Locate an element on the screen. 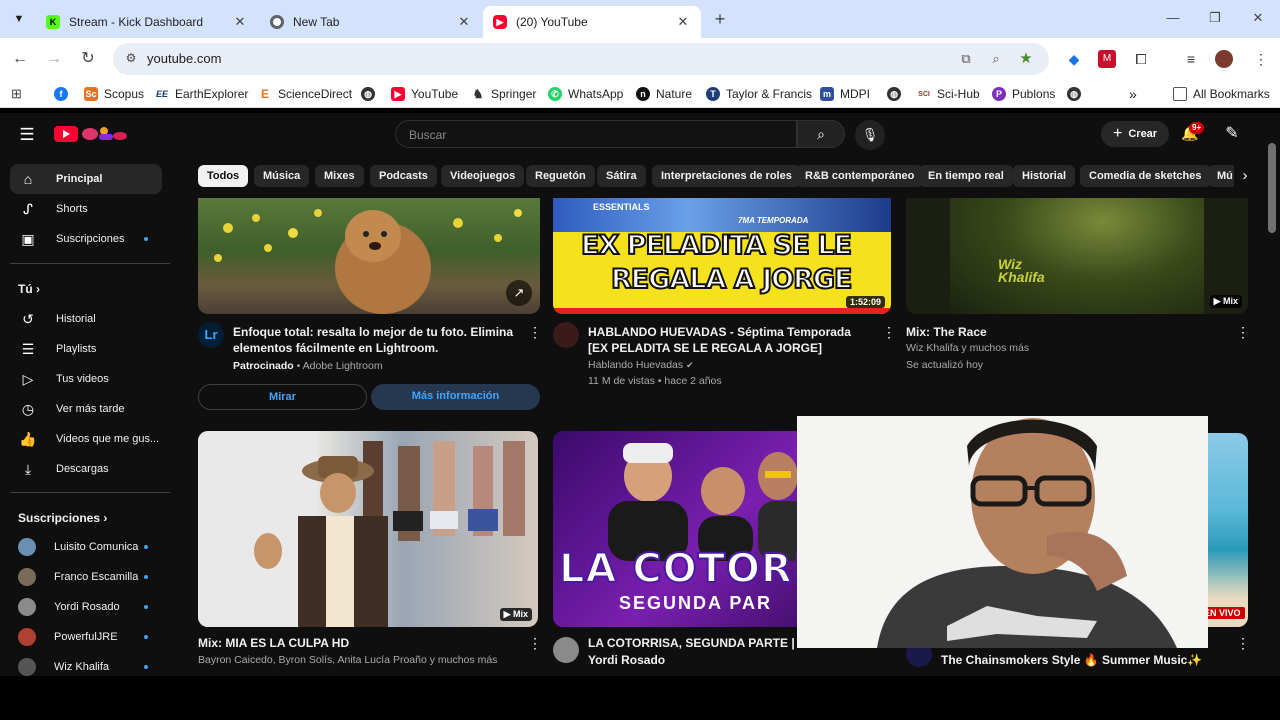 The width and height of the screenshot is (1280, 720). bookmark-earthexplorer: EE EarthExplorer is located at coordinates (201, 94).